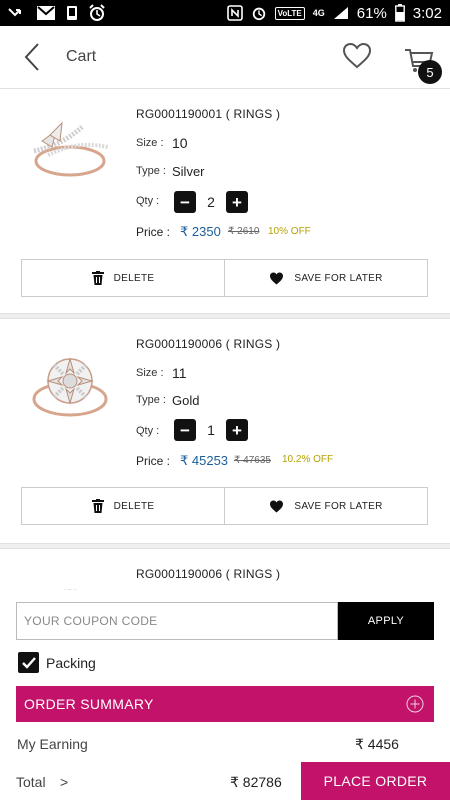 This screenshot has height=800, width=450. What do you see at coordinates (177, 621) in the screenshot?
I see `coupon-code-input` at bounding box center [177, 621].